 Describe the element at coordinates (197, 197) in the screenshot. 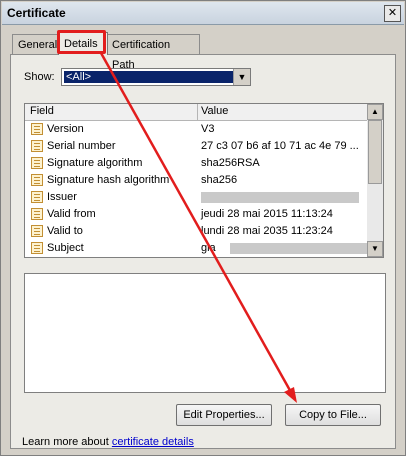

I see `table-row: Issuer` at that location.